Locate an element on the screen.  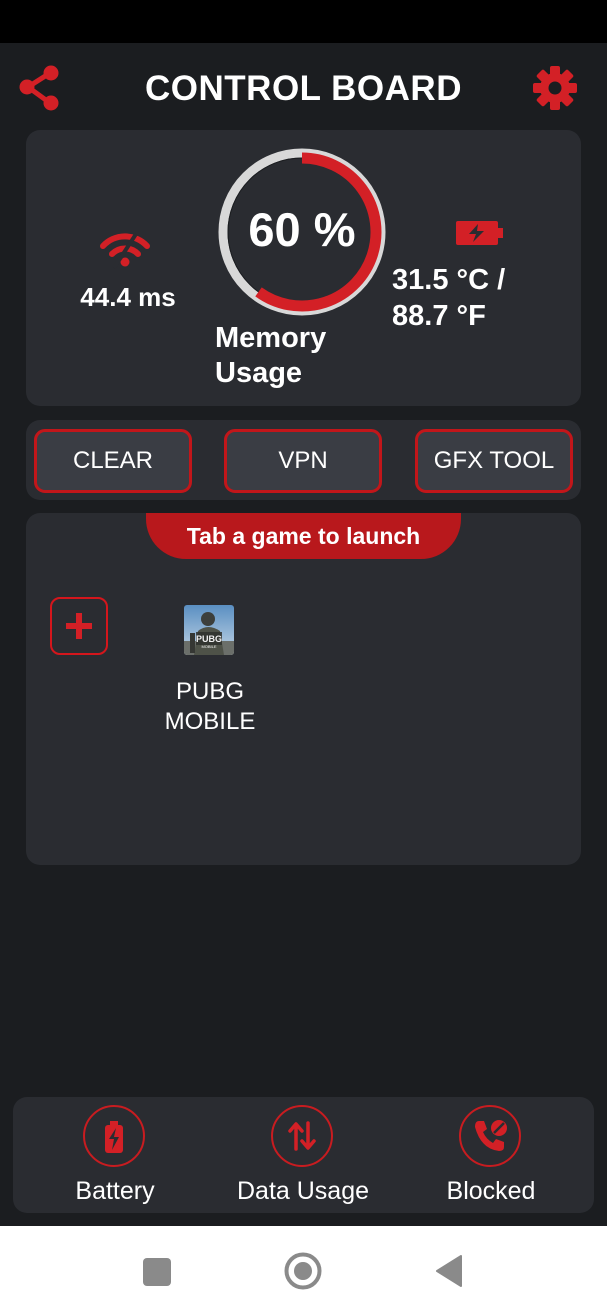
data-nav-circle is located at coordinates (302, 1136).